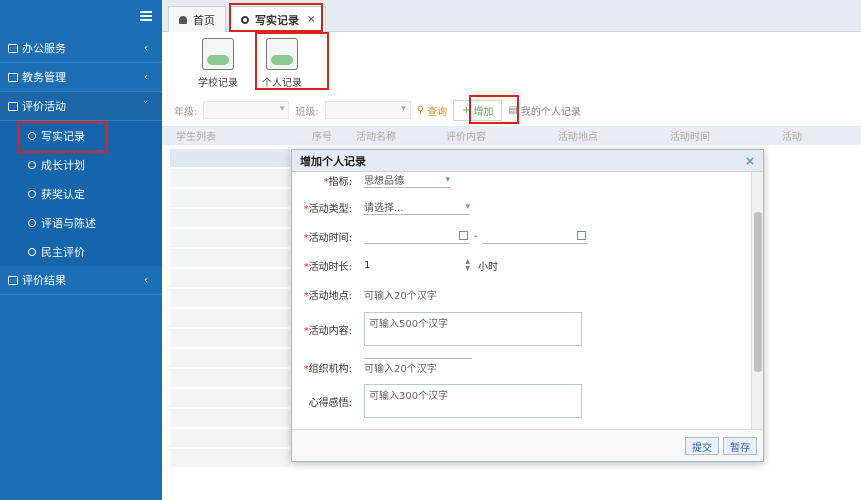 Image resolution: width=861 pixels, height=500 pixels. What do you see at coordinates (466, 137) in the screenshot?
I see `column-header: 评价内容` at bounding box center [466, 137].